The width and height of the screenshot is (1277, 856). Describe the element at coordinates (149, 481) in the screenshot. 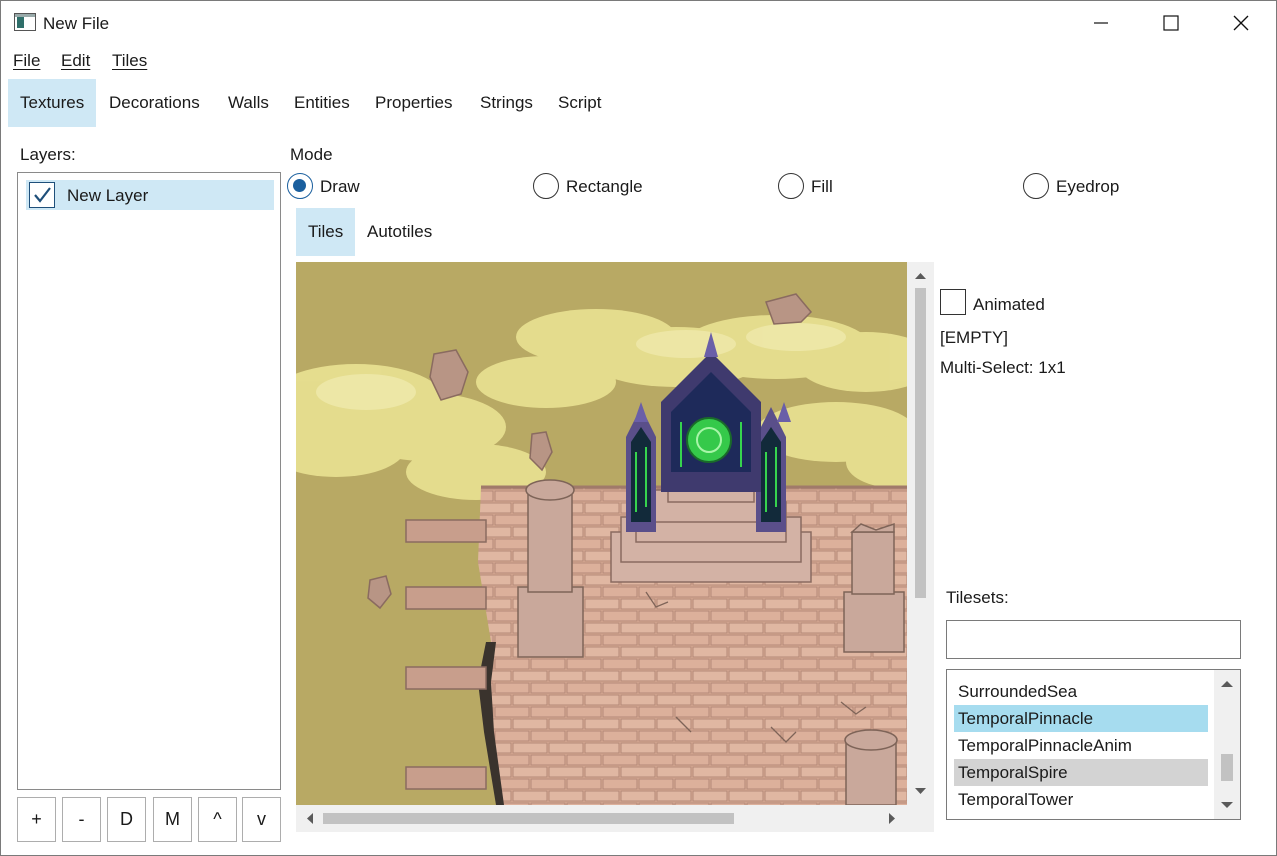

I see `layers-list: New Layer` at that location.